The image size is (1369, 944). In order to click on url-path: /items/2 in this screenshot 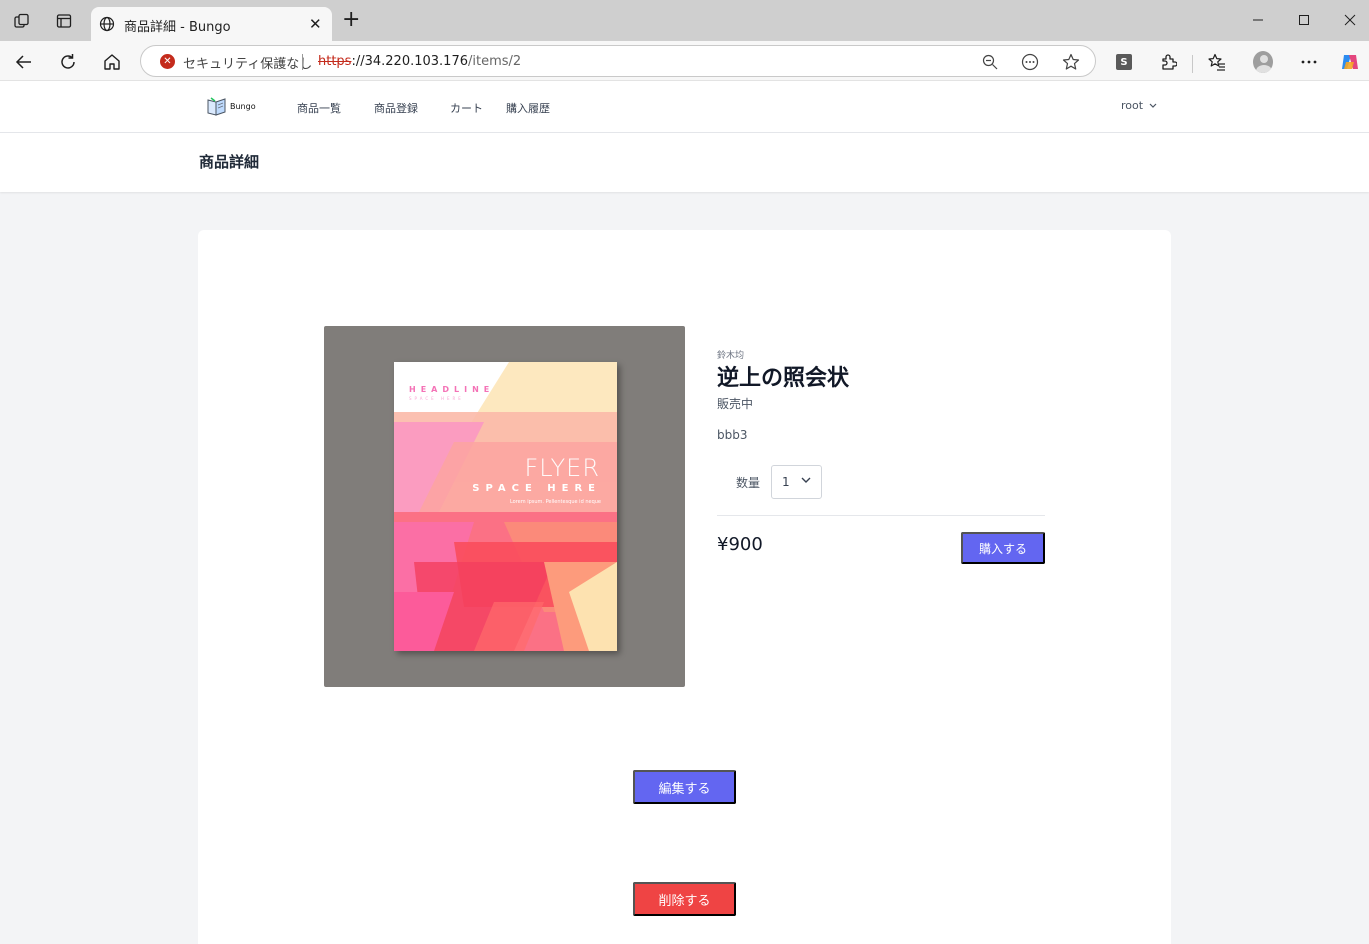, I will do `click(495, 61)`.